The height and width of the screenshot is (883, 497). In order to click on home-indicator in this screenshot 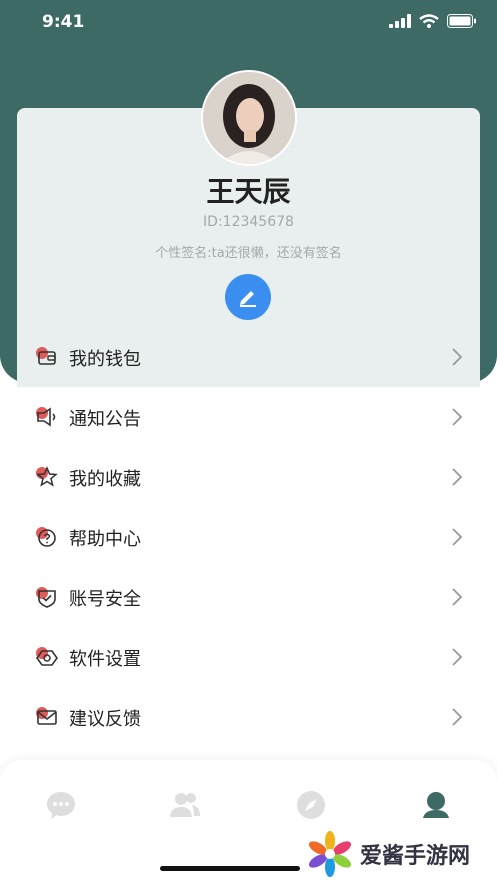, I will do `click(230, 868)`.